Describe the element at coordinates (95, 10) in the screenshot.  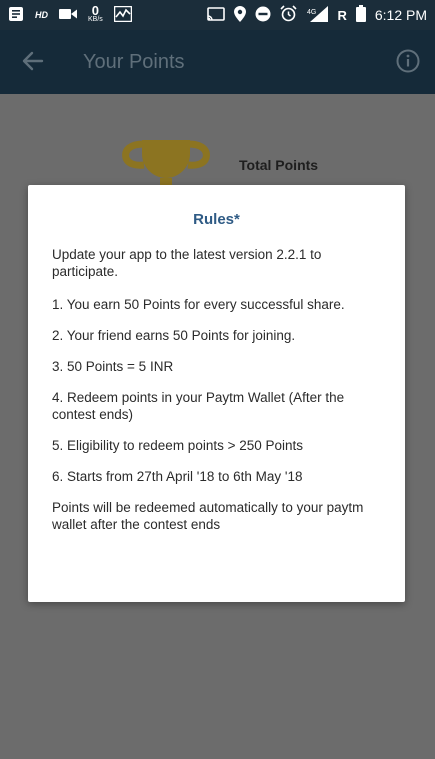
I see `network-speed-value: 0` at that location.